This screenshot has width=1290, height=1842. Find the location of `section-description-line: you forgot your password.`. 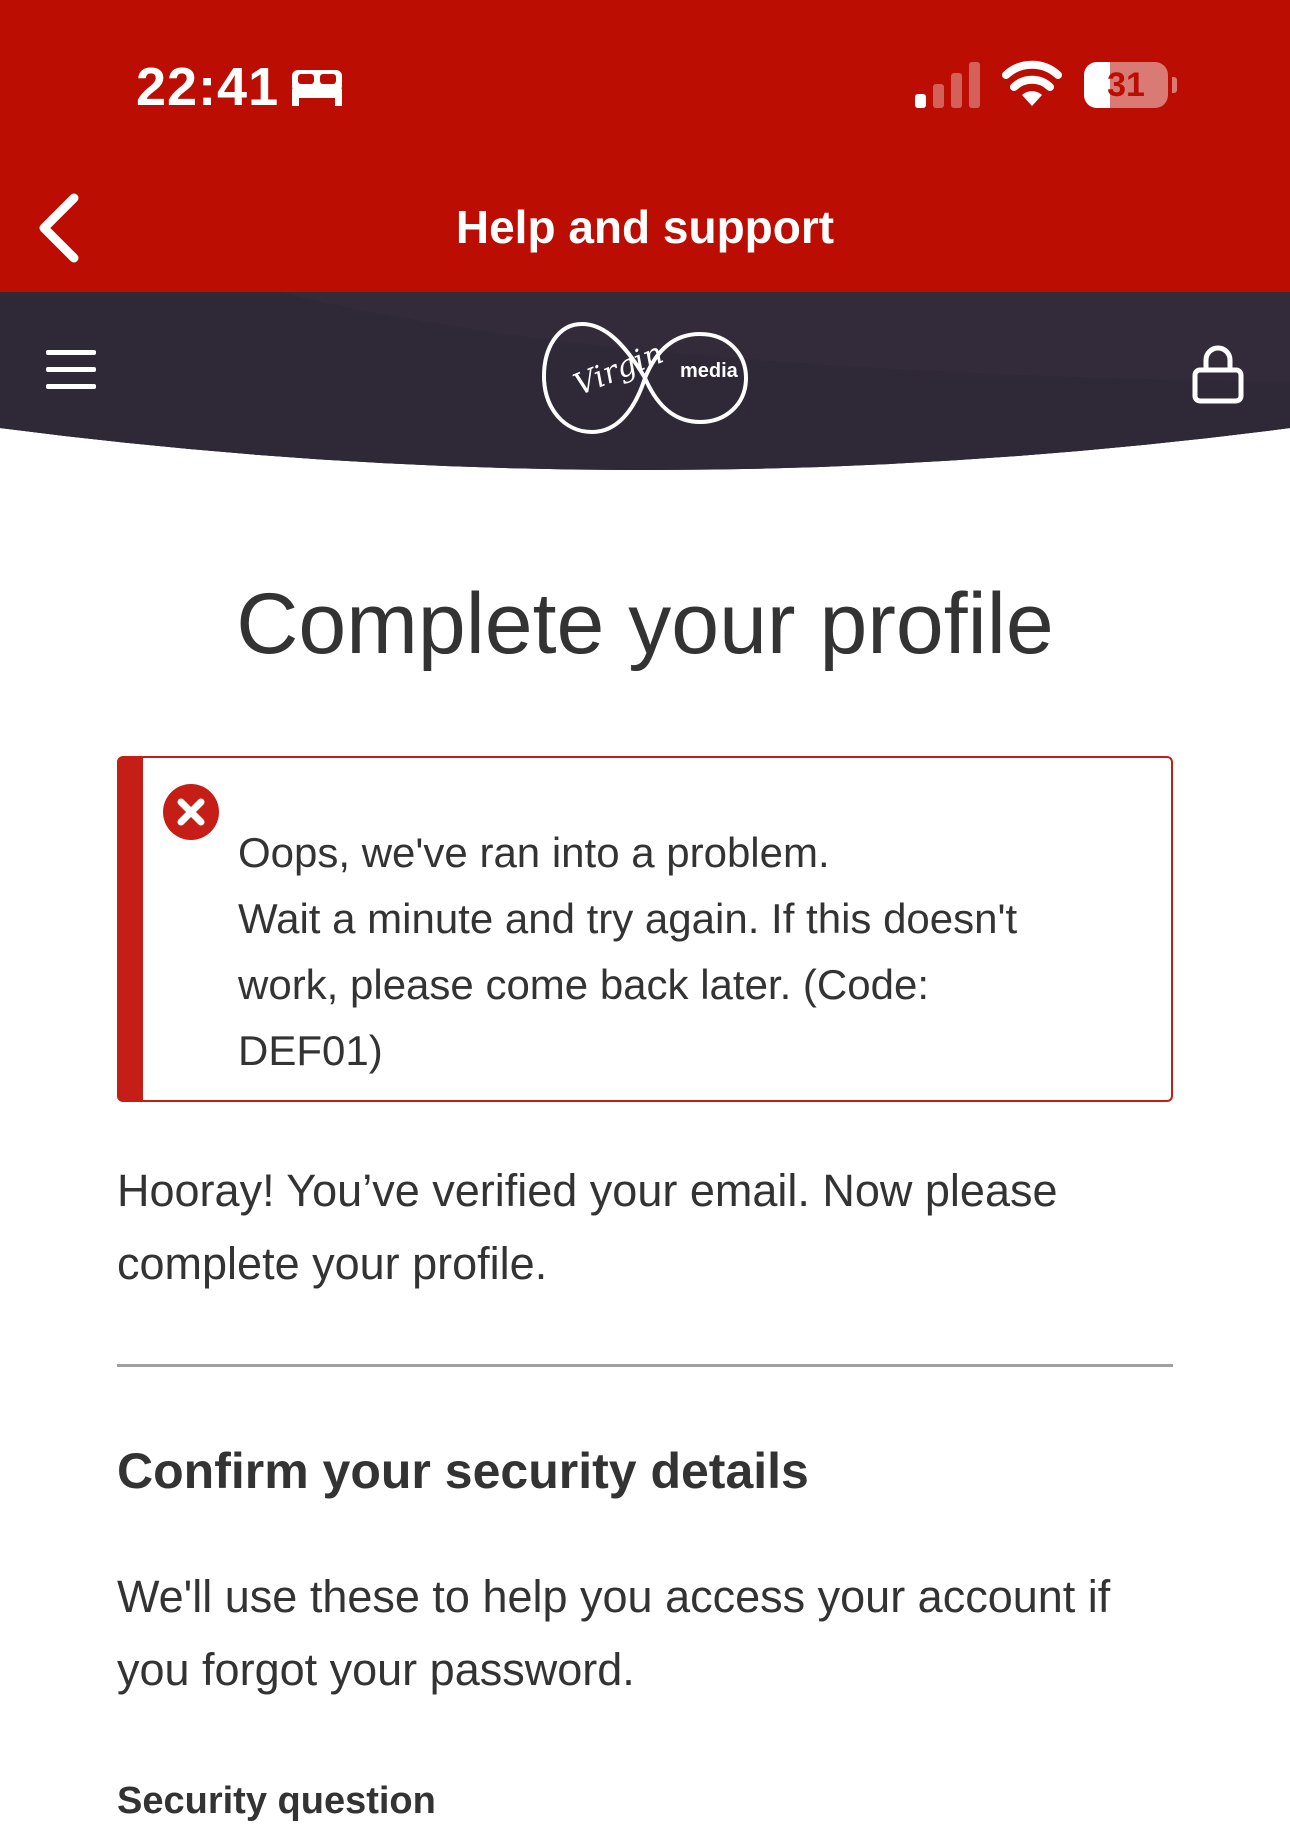

section-description-line: you forgot your password. is located at coordinates (376, 1669).